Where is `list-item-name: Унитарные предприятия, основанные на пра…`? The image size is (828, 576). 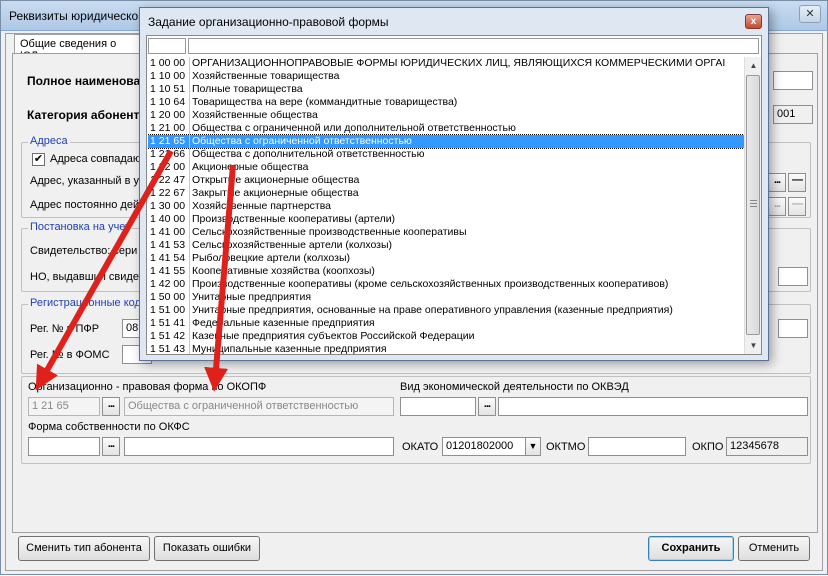
list-item-name: Унитарные предприятия, основанные на пра… is located at coordinates (431, 310).